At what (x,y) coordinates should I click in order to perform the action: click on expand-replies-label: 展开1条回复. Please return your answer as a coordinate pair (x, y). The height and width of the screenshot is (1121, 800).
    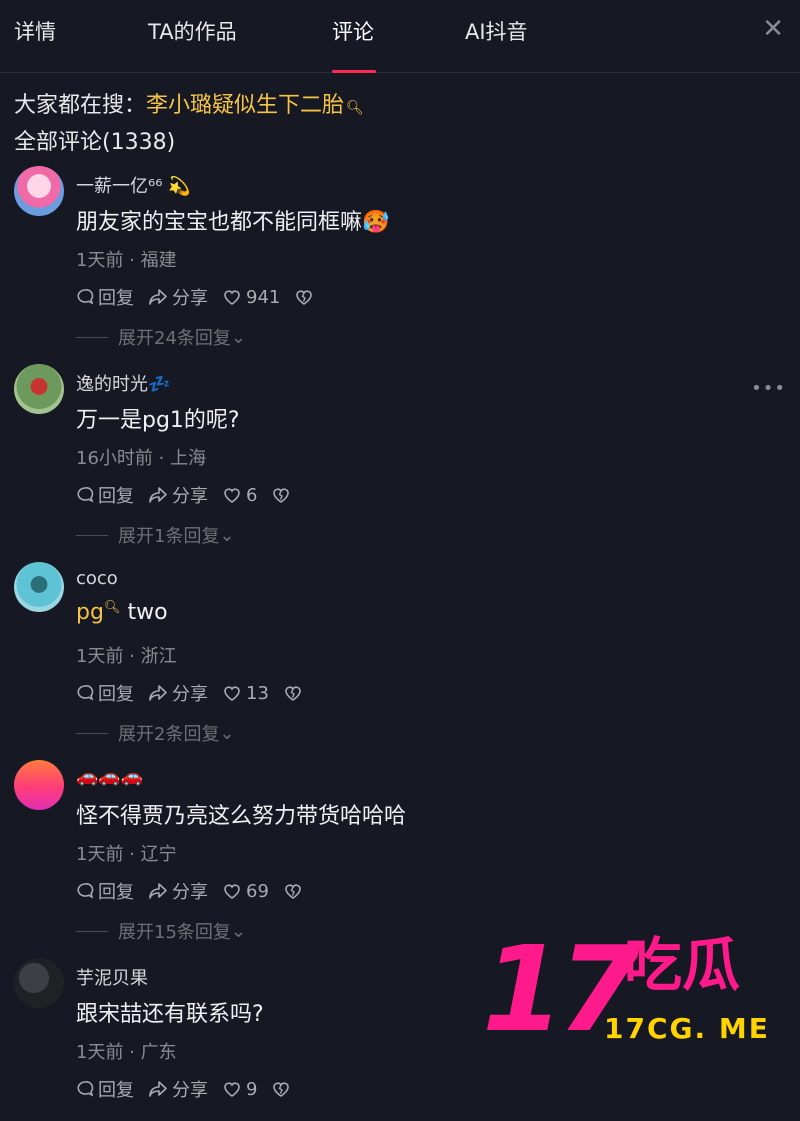
    Looking at the image, I should click on (169, 536).